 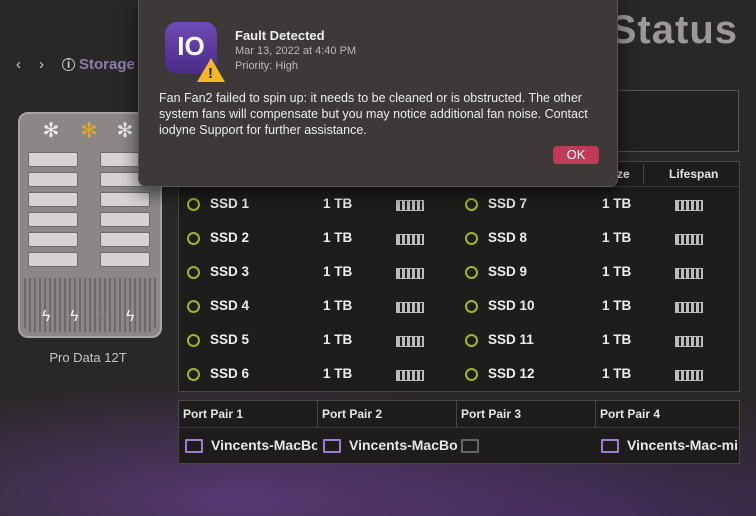 I want to click on ssd-row: SSD 7, so click(x=496, y=204).